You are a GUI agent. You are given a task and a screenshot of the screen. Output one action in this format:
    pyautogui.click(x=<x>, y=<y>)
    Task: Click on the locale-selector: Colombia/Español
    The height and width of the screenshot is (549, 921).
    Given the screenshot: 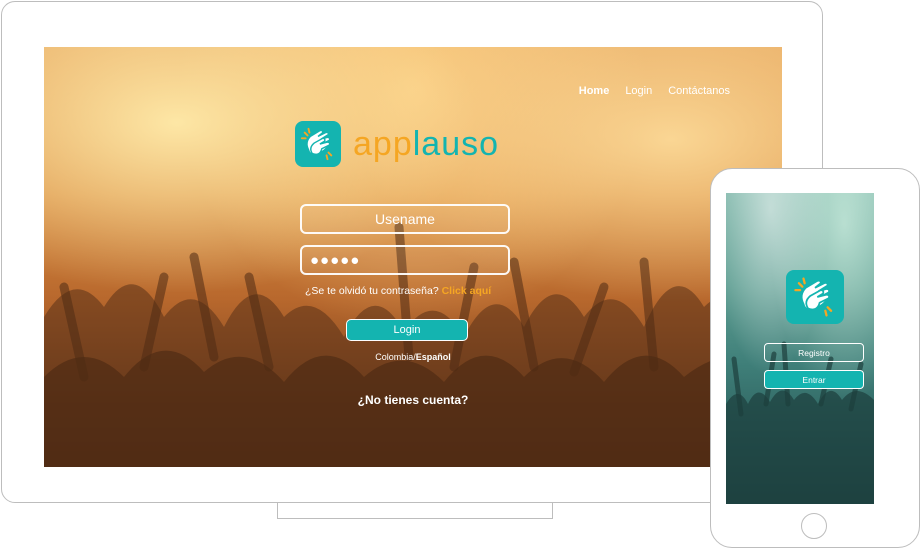 What is the action you would take?
    pyautogui.click(x=413, y=357)
    